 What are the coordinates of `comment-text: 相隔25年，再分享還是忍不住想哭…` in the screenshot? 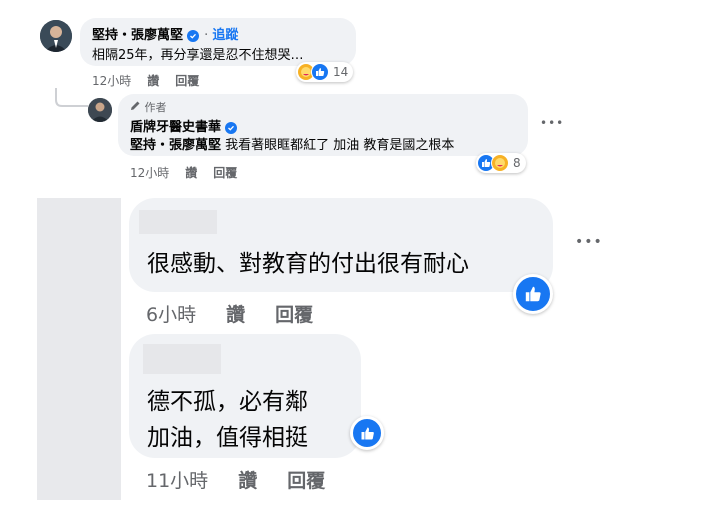 It's located at (198, 55).